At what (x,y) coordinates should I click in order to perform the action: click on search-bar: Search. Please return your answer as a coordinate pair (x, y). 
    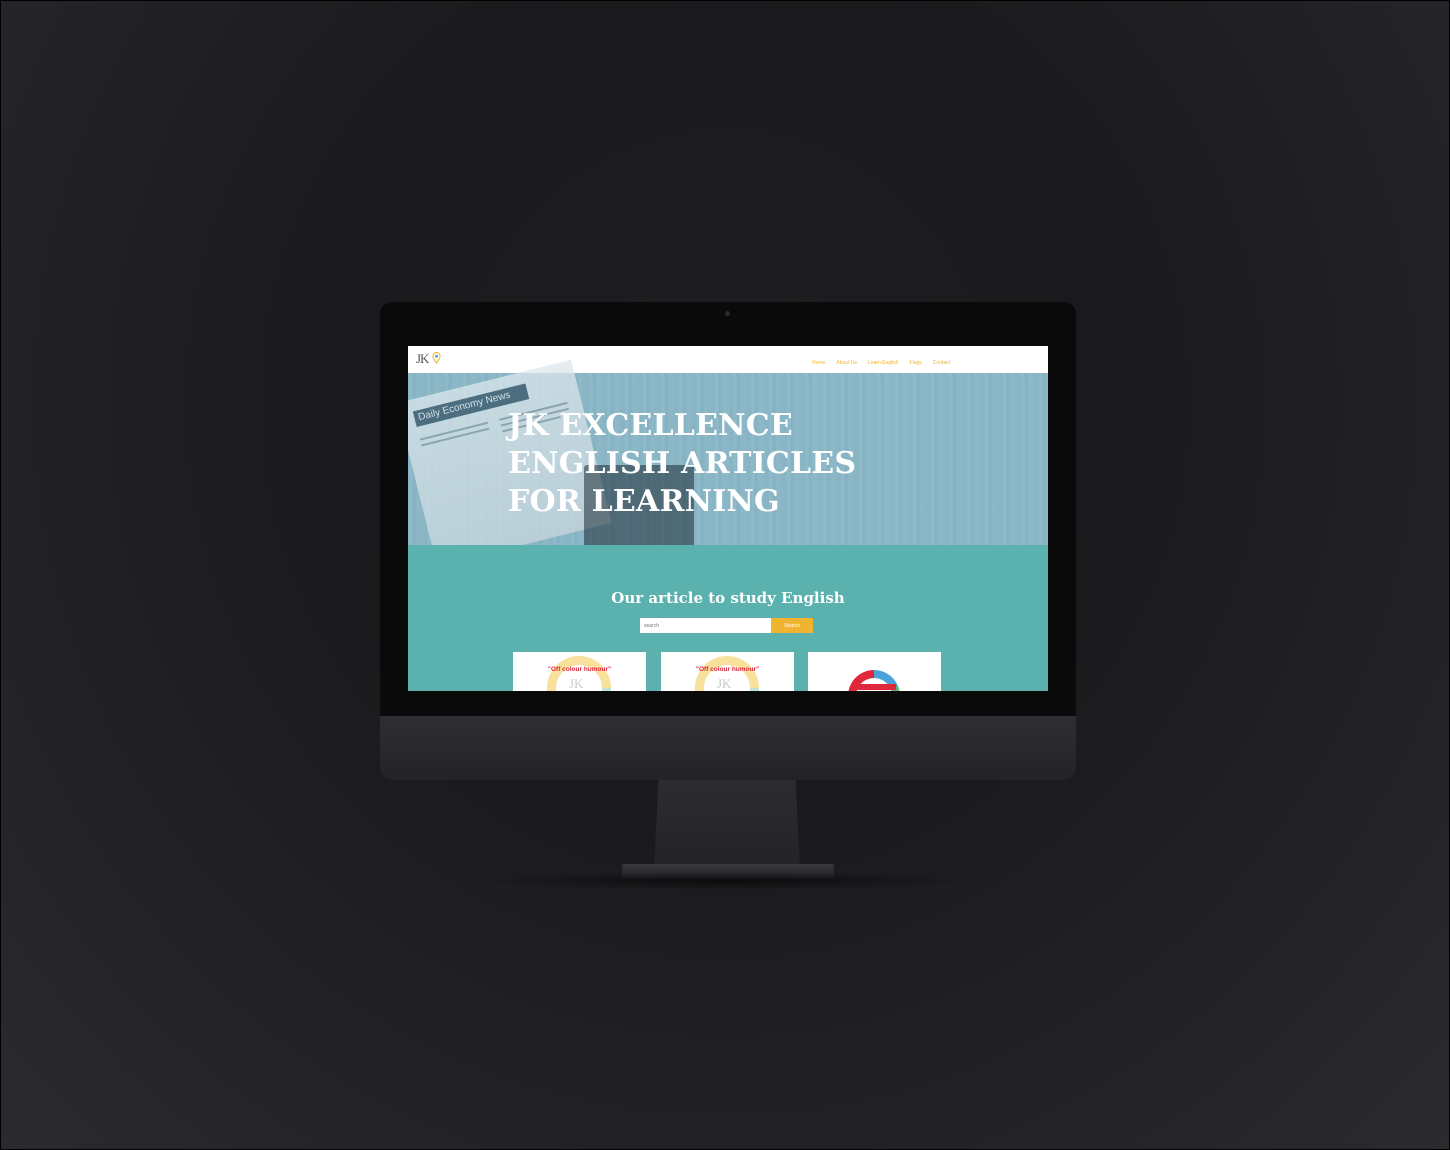
    Looking at the image, I should click on (726, 625).